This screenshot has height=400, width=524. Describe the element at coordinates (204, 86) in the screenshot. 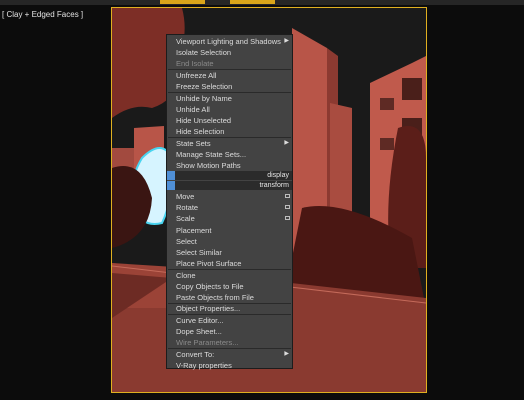

I see `menu-item-label: Freeze Selection` at that location.